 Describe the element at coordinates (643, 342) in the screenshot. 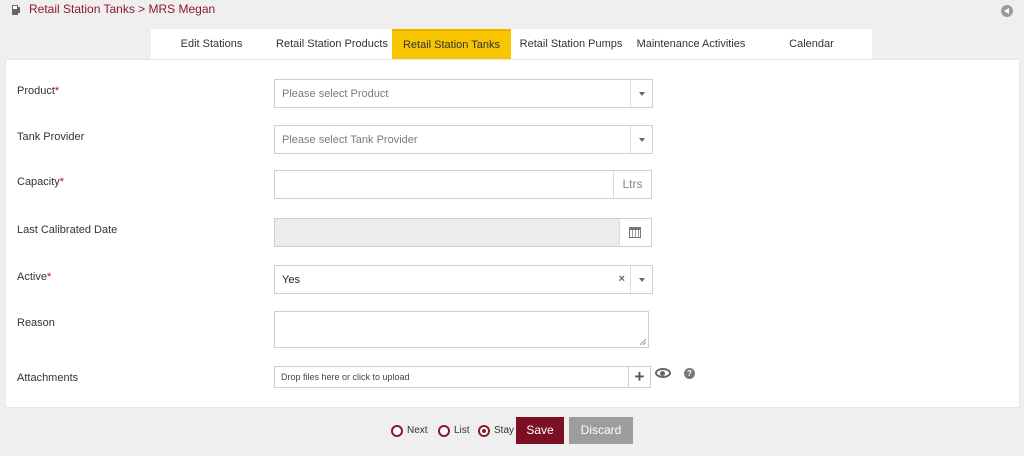

I see `resize-handle-icon` at that location.